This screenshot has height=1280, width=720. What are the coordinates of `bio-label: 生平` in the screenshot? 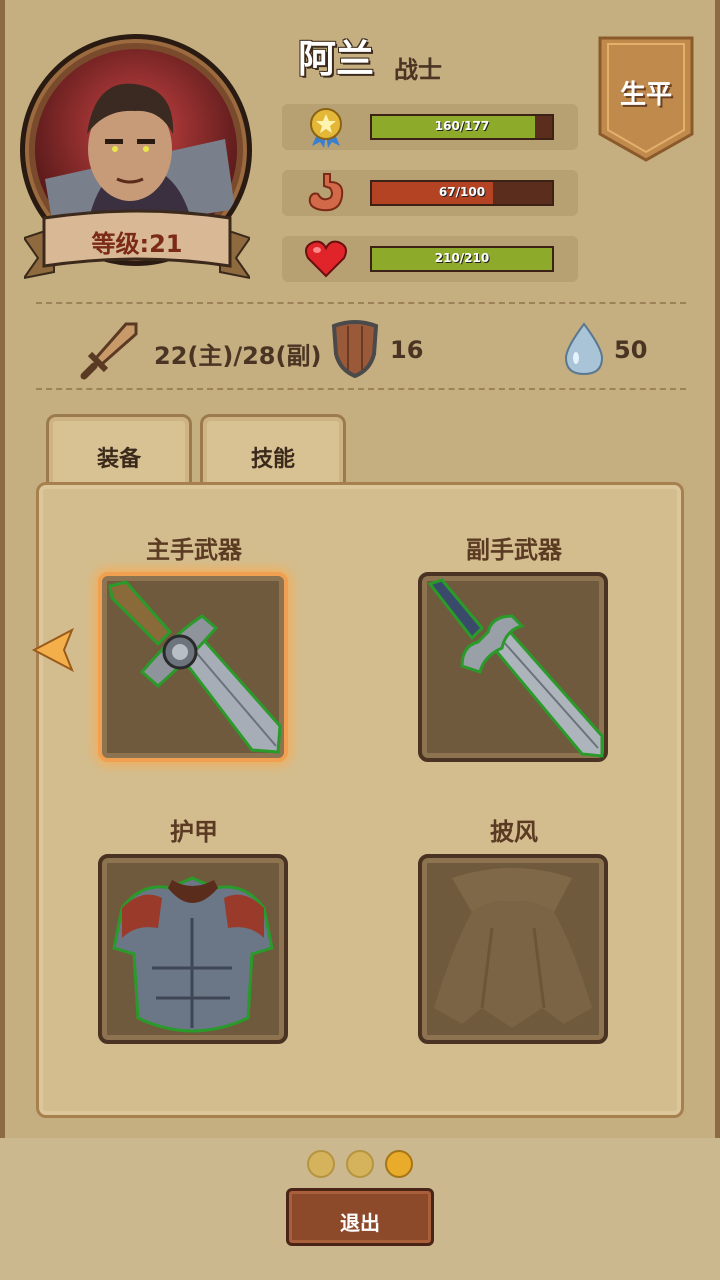 It's located at (645, 95).